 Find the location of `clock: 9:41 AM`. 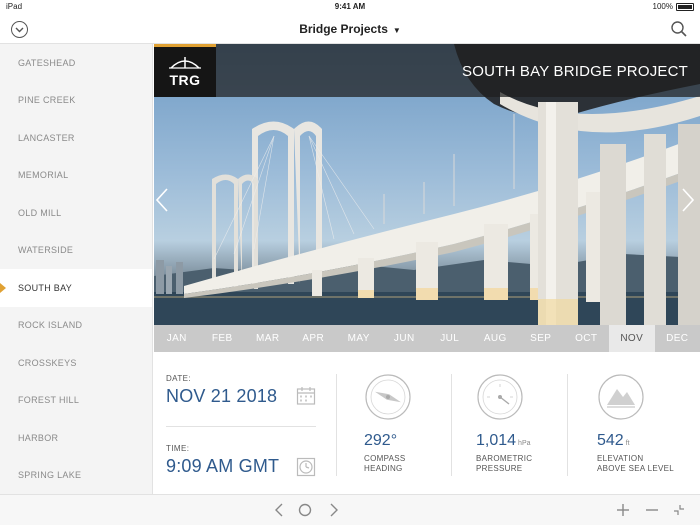

clock: 9:41 AM is located at coordinates (350, 6).